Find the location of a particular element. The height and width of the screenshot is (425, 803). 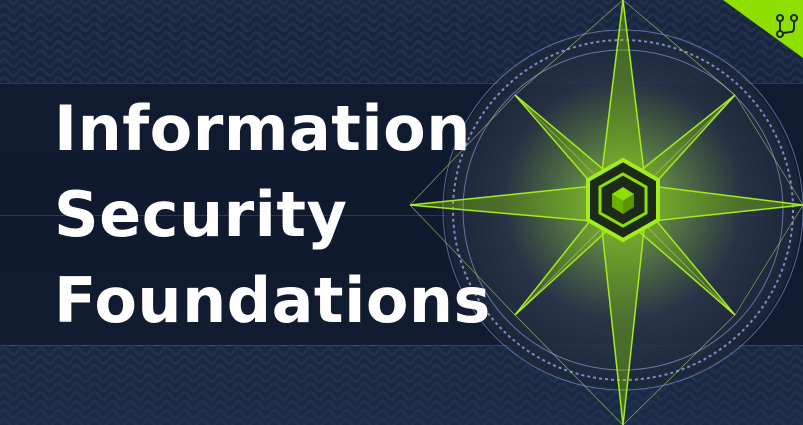

cube-icon is located at coordinates (623, 200).